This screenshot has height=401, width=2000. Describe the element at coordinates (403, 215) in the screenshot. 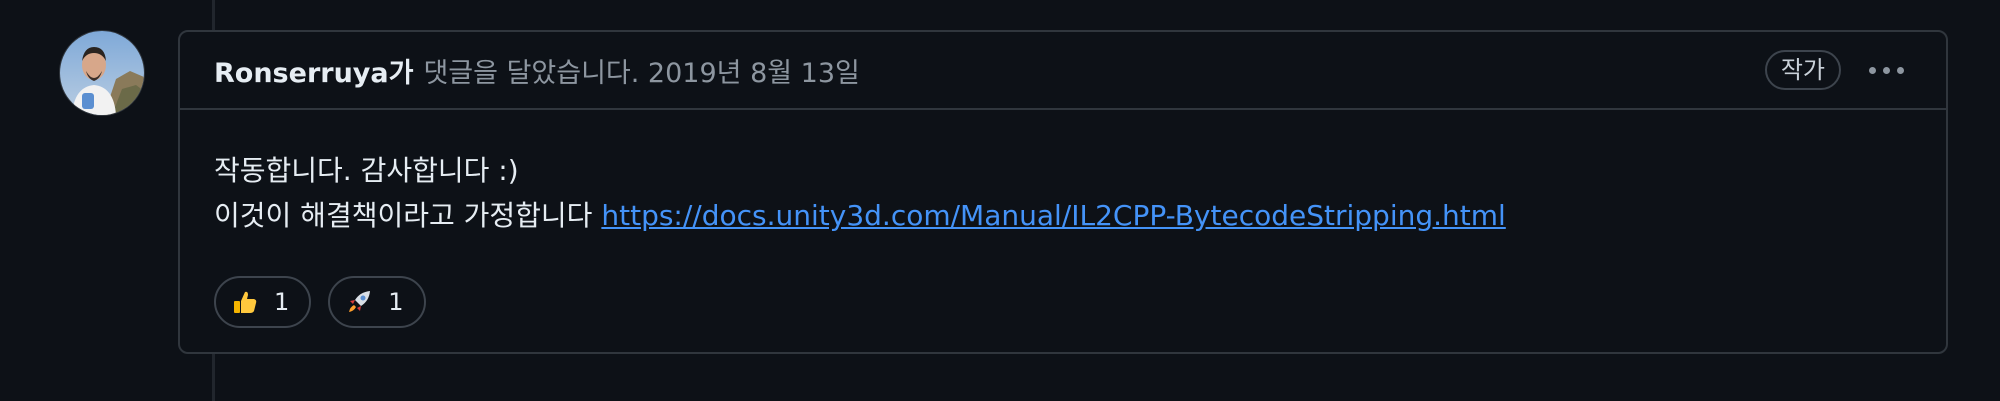

I see `comment-text-prefix: 이것이 해결책이라고 가정합니다` at that location.